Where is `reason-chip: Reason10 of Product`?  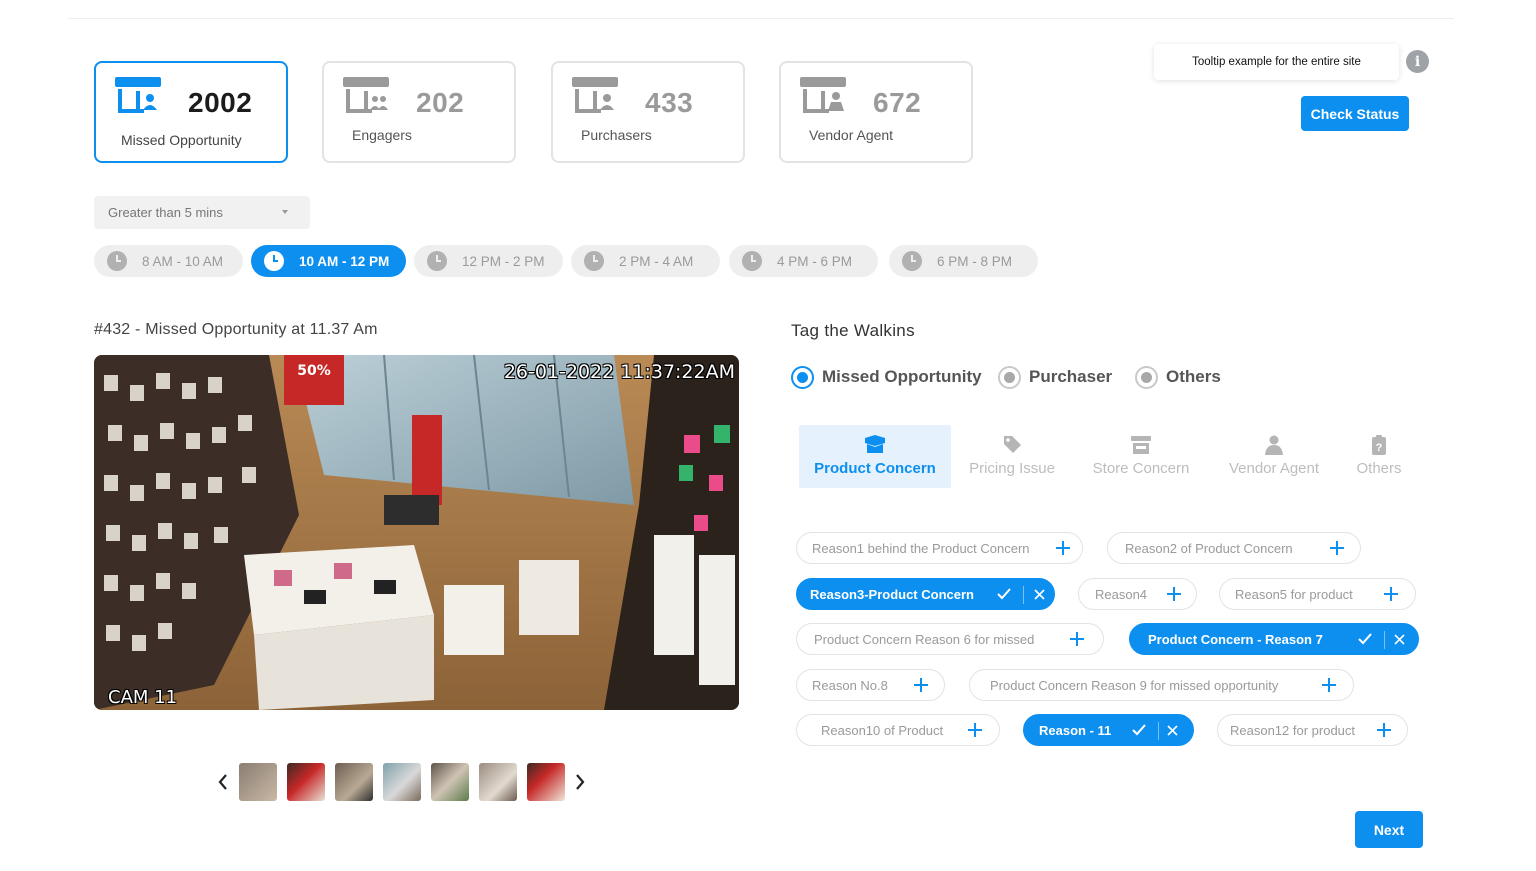
reason-chip: Reason10 of Product is located at coordinates (898, 730).